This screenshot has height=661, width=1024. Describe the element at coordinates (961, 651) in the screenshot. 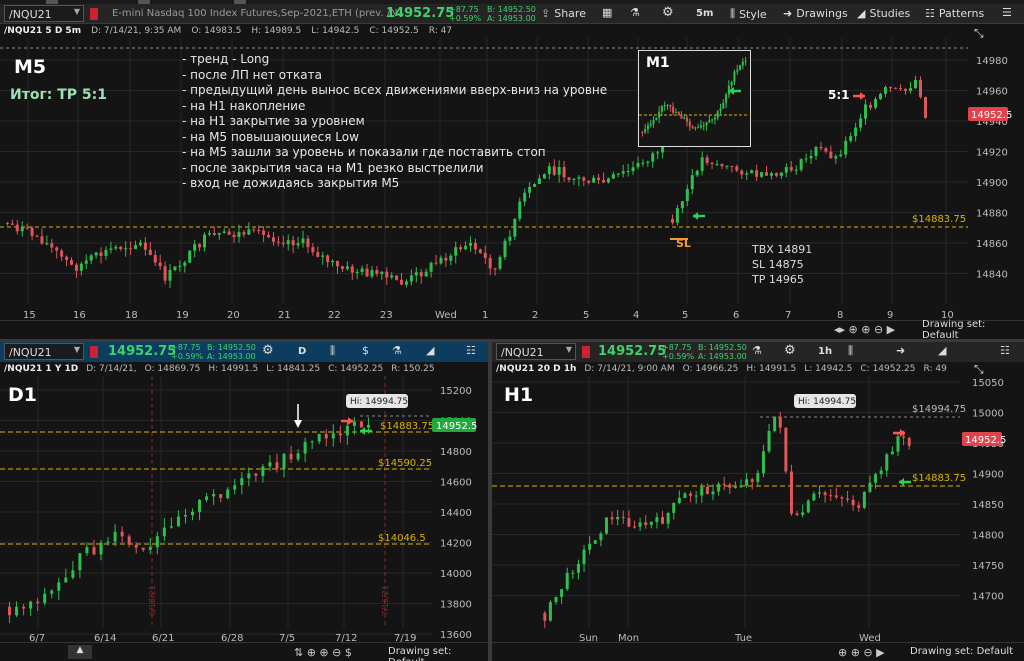

I see `h1-drawing-set: Drawing set: Default` at that location.